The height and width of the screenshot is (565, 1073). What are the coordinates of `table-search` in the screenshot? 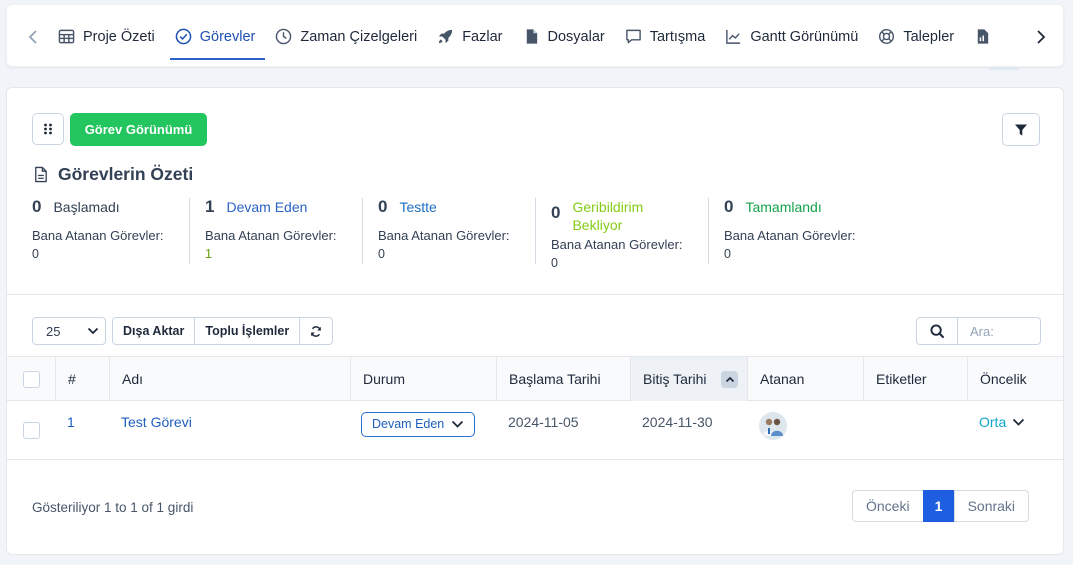 It's located at (978, 331).